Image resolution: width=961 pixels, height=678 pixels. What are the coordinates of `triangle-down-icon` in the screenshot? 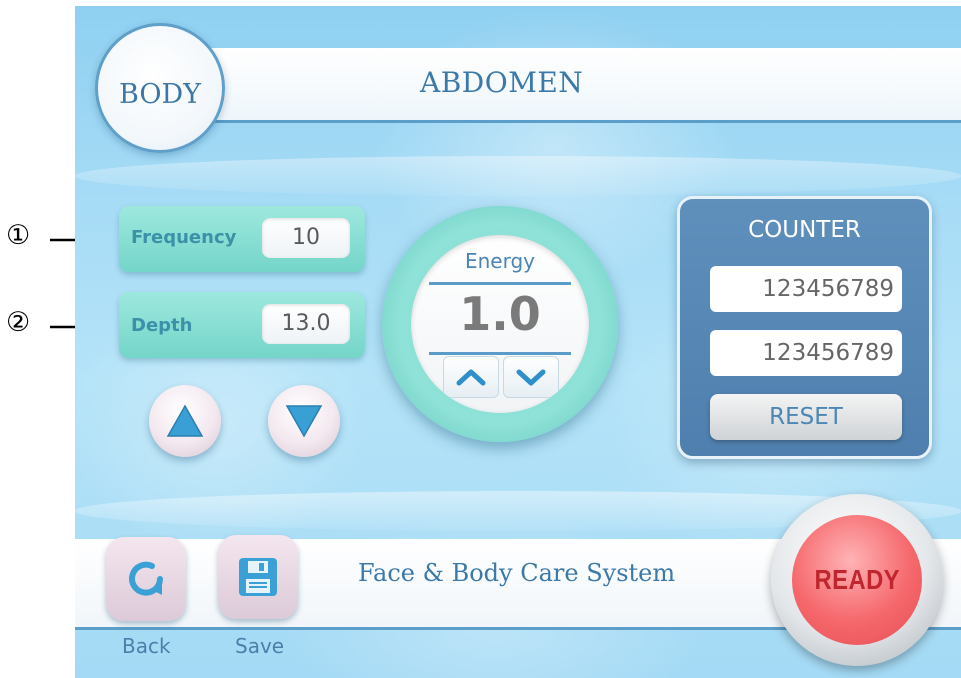 It's located at (304, 421).